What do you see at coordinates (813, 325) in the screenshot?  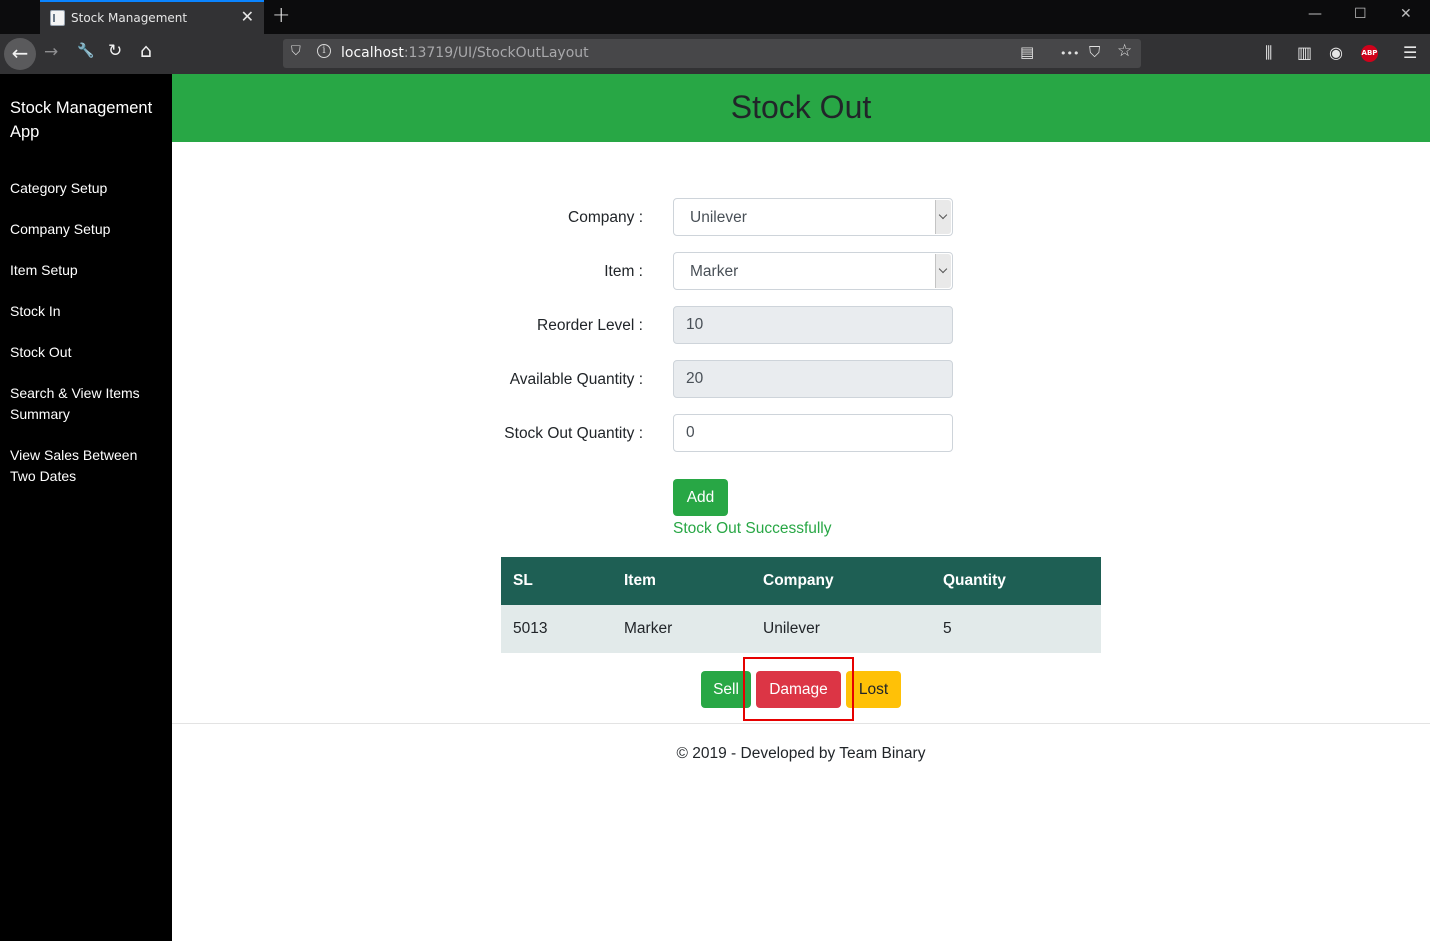 I see `reorder-level-field: 10` at bounding box center [813, 325].